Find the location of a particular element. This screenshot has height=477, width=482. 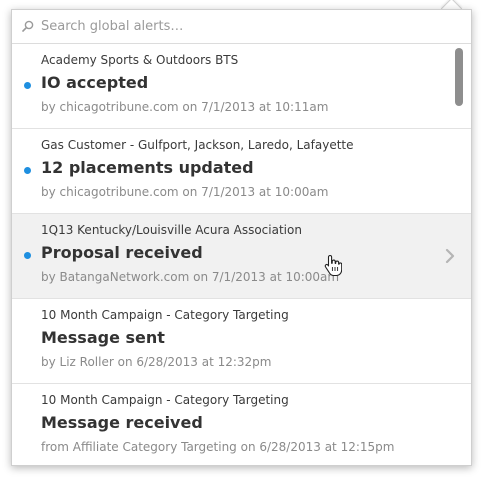

hand-pointer-icon is located at coordinates (333, 265).